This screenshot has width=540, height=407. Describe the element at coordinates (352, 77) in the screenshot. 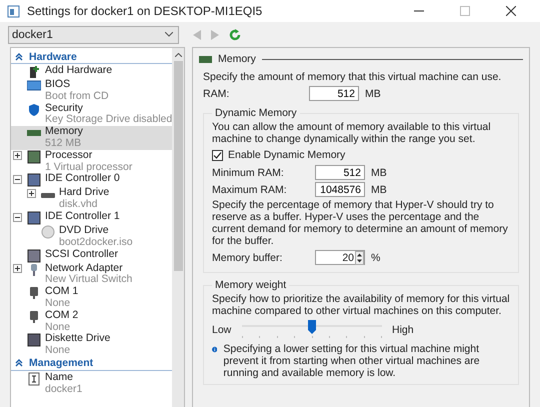

I see `intro-text: Specify the amount of memory that this virtual machine can use.` at that location.